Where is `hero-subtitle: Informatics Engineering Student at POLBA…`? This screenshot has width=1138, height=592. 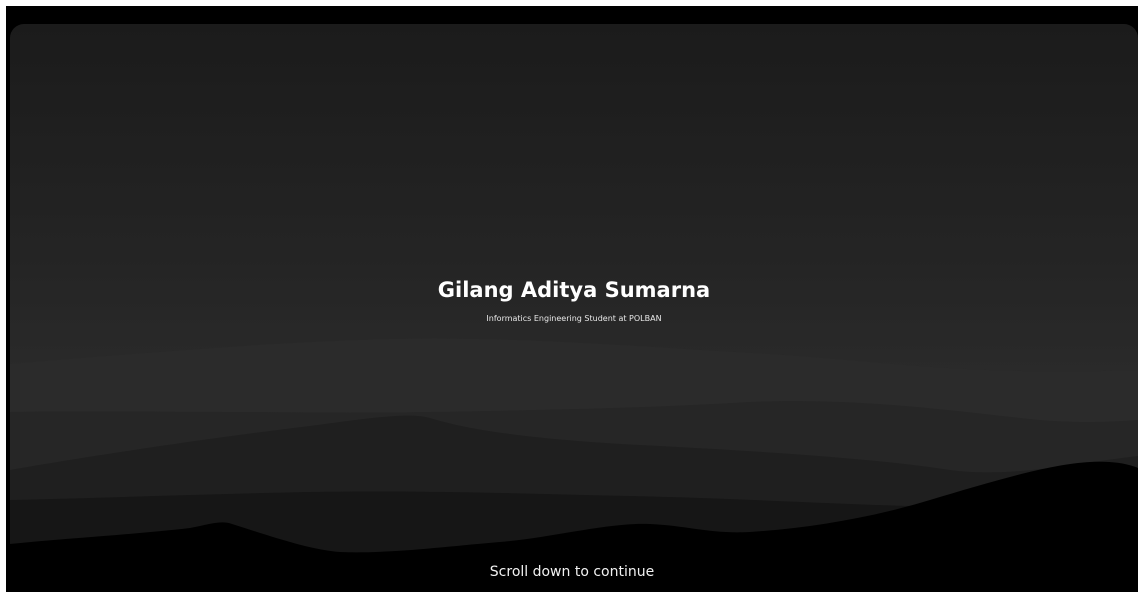 hero-subtitle: Informatics Engineering Student at POLBA… is located at coordinates (574, 318).